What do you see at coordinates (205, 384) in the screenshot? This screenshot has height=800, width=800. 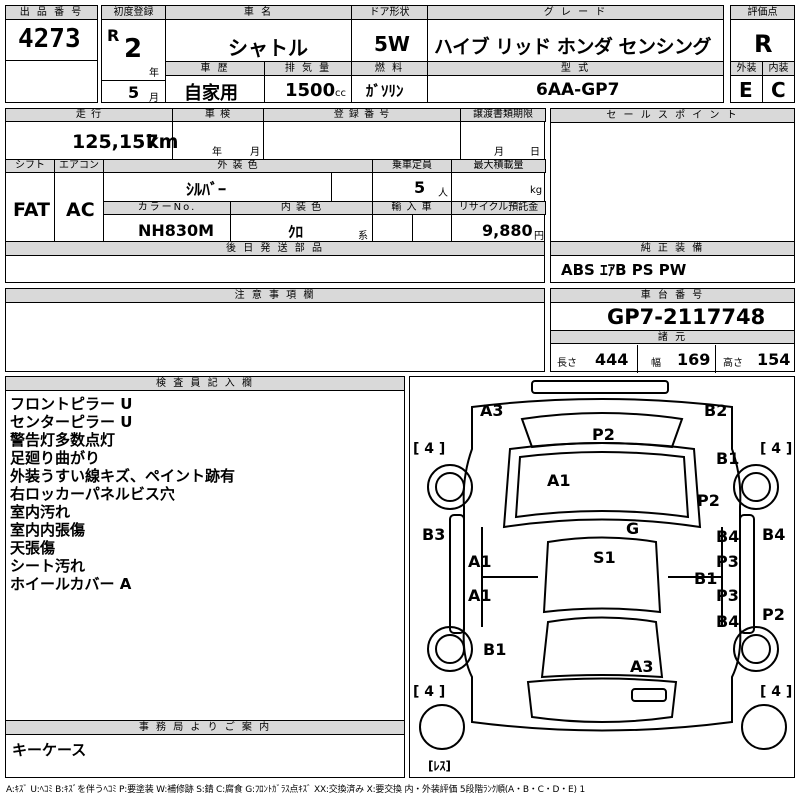 I see `inspector-label: 検 査 員 記 入 欄` at bounding box center [205, 384].